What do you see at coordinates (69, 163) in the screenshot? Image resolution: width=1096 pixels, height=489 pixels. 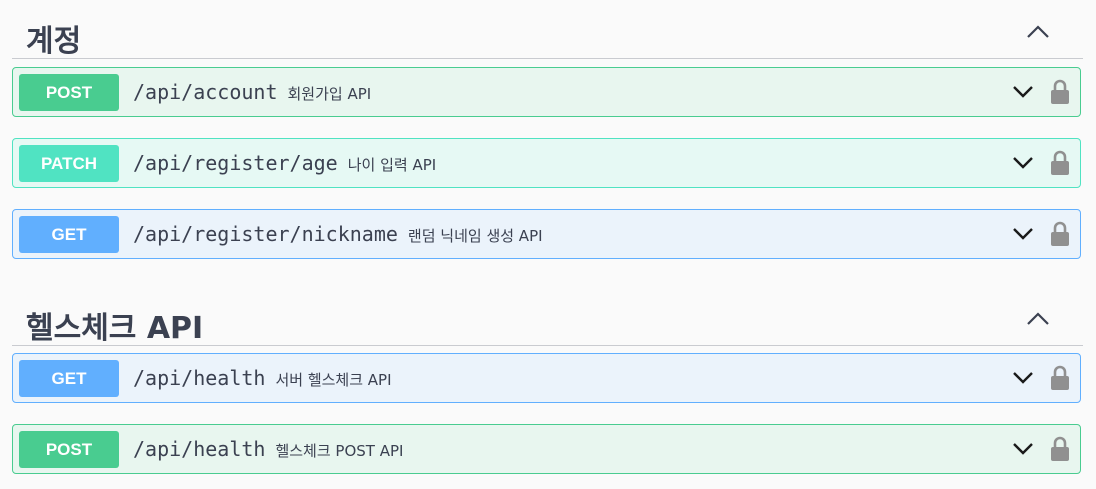 I see `method-badge: PATCH` at bounding box center [69, 163].